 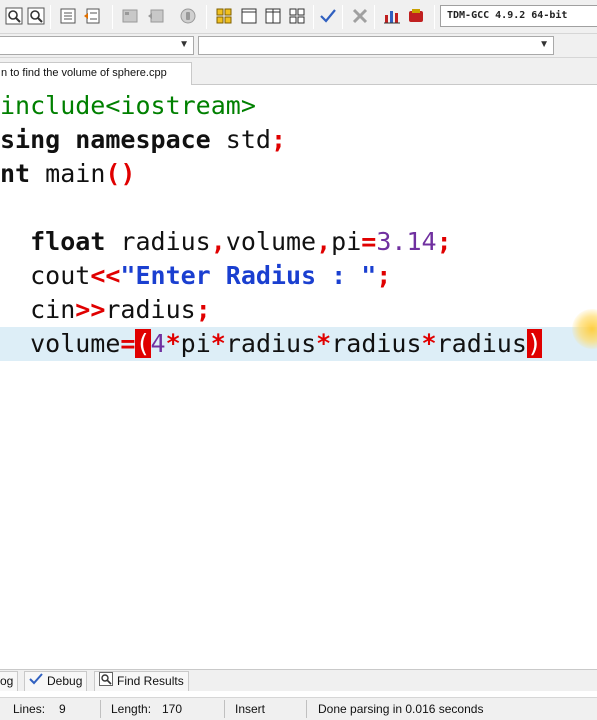 I want to click on lines-label: Lines:, so click(x=29, y=709).